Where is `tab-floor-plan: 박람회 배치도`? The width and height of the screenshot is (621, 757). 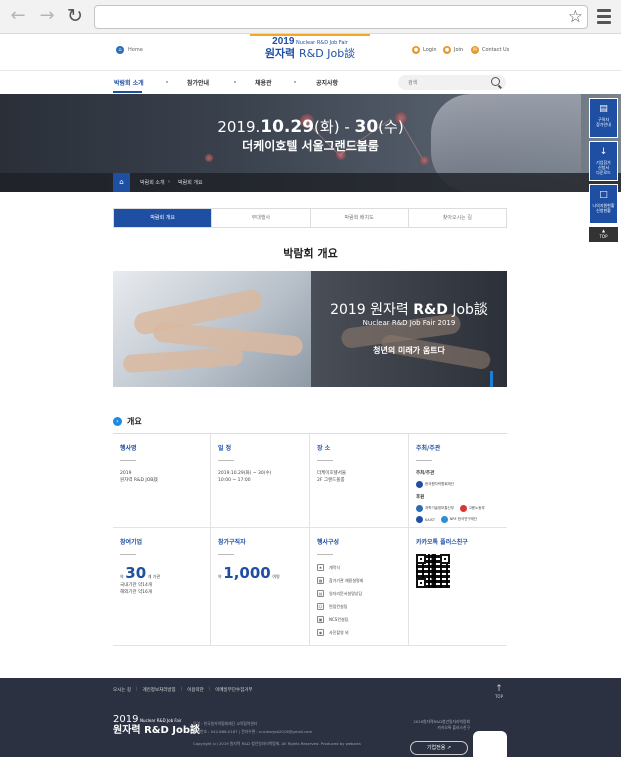
tab-floor-plan: 박람회 배치도 is located at coordinates (358, 218).